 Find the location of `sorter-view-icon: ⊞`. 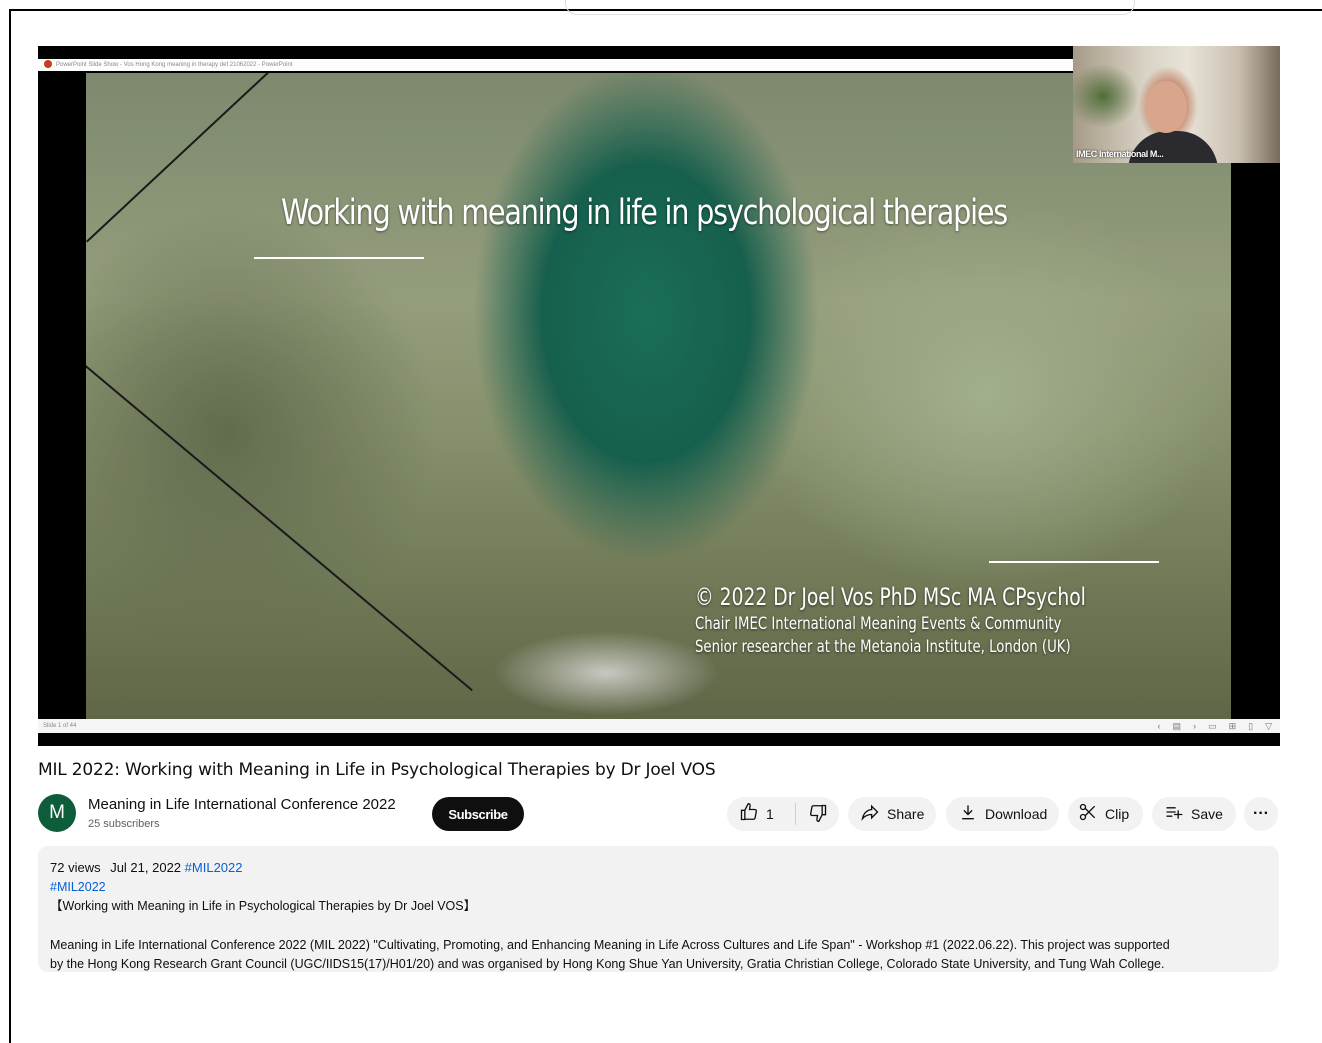

sorter-view-icon: ⊞ is located at coordinates (1232, 726).